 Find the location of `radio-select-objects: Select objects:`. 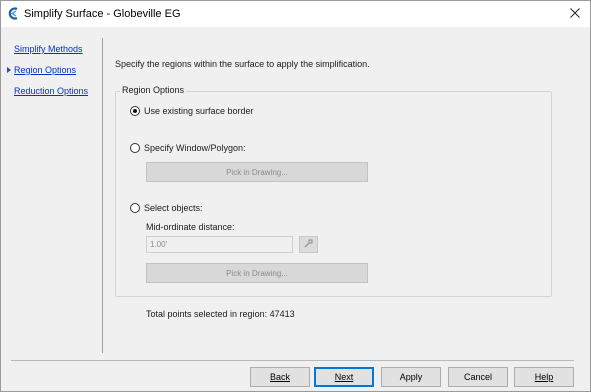

radio-select-objects: Select objects: is located at coordinates (166, 208).